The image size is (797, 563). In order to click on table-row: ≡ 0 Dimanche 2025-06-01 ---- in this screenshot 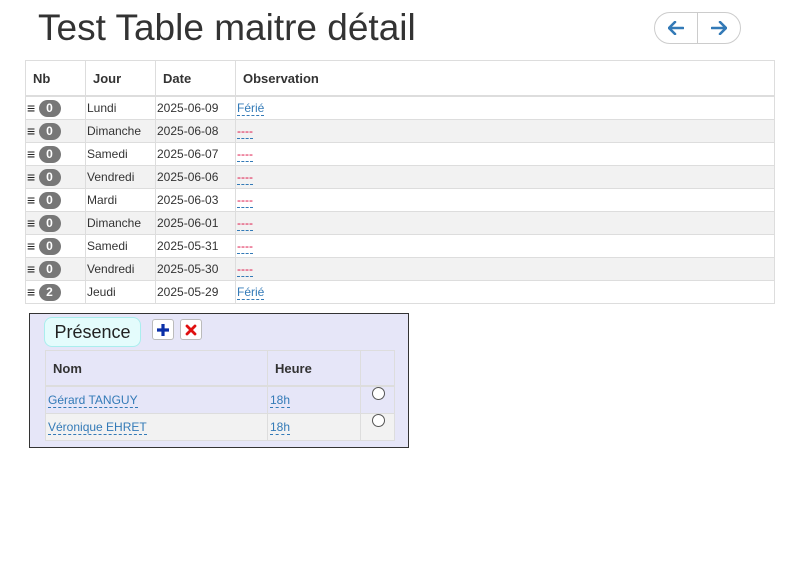, I will do `click(400, 223)`.